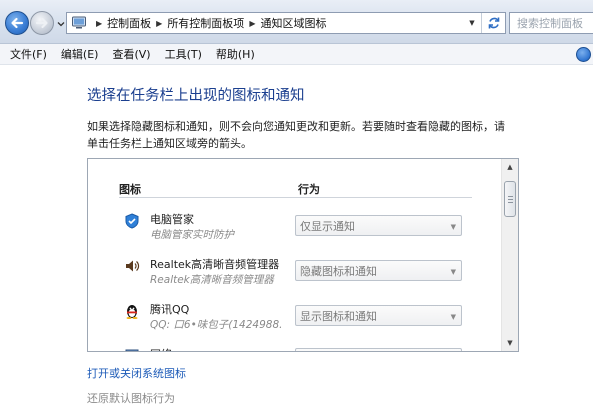 The width and height of the screenshot is (593, 404). Describe the element at coordinates (583, 54) in the screenshot. I see `help-icon` at that location.